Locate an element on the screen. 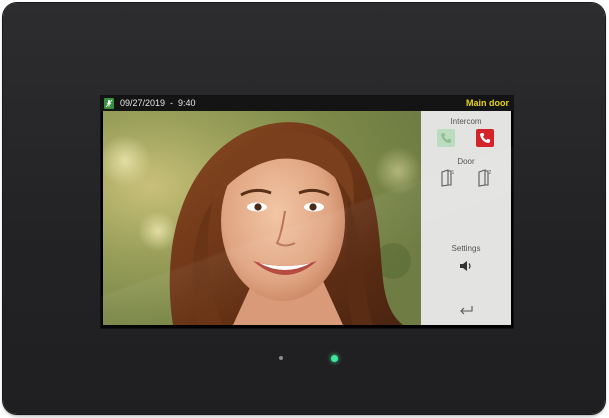 This screenshot has width=609, height=418. door-1-number: 1 is located at coordinates (453, 173).